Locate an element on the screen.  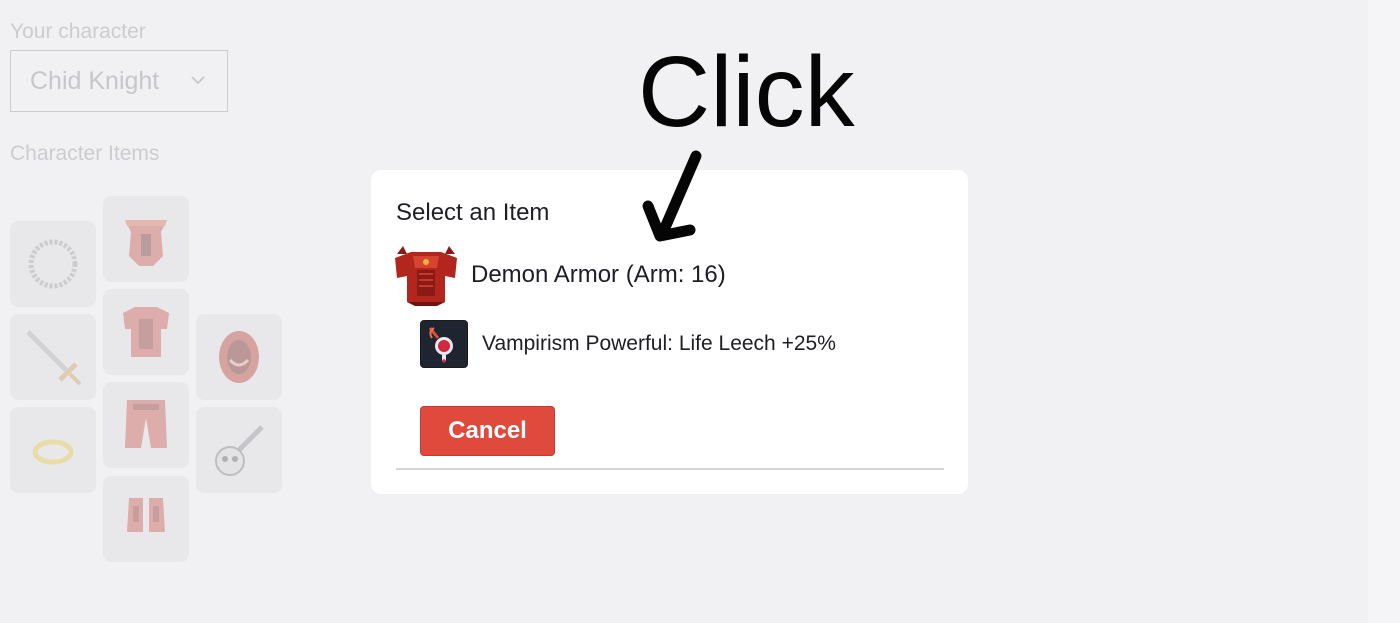
items-label: Character Items is located at coordinates (85, 153).